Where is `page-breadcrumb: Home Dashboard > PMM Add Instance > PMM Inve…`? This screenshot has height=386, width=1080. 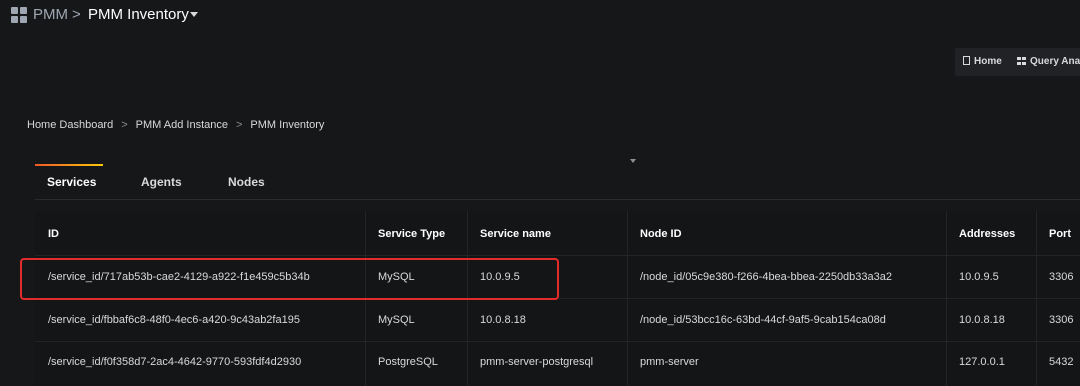 page-breadcrumb: Home Dashboard > PMM Add Instance > PMM Inve… is located at coordinates (175, 125).